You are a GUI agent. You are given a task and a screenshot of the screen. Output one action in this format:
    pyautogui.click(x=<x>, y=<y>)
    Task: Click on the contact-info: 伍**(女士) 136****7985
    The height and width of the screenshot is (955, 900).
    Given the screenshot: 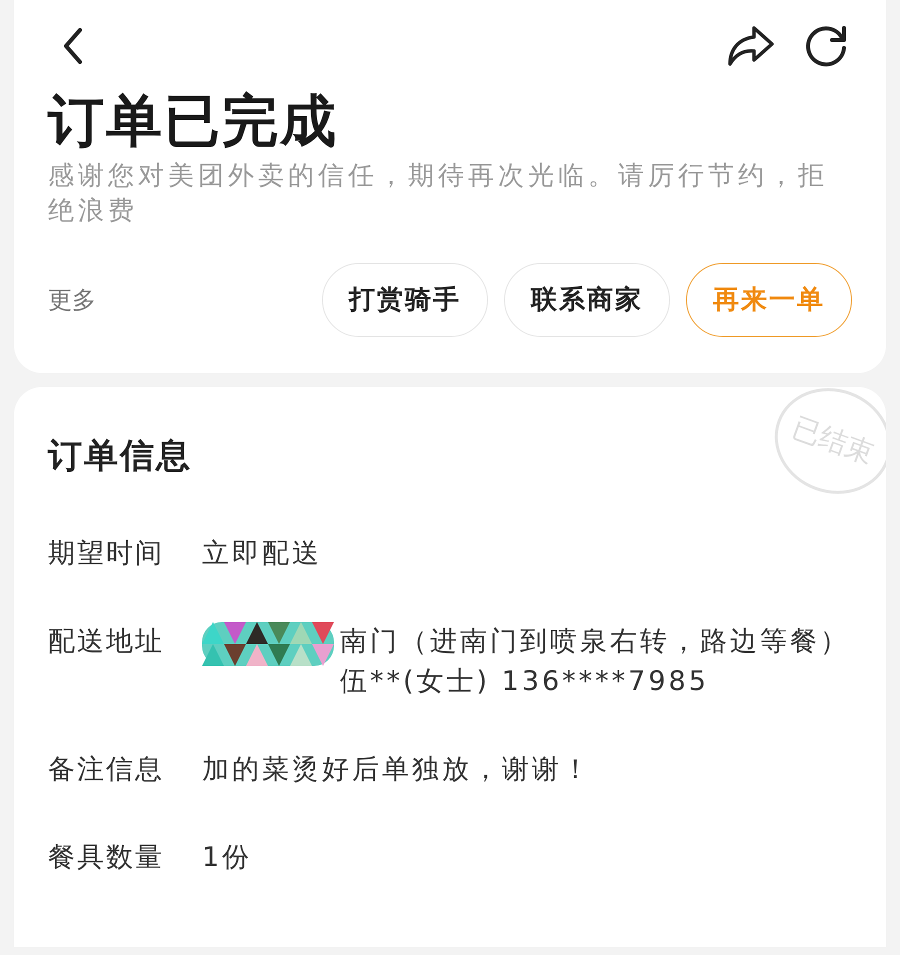 What is the action you would take?
    pyautogui.click(x=524, y=682)
    